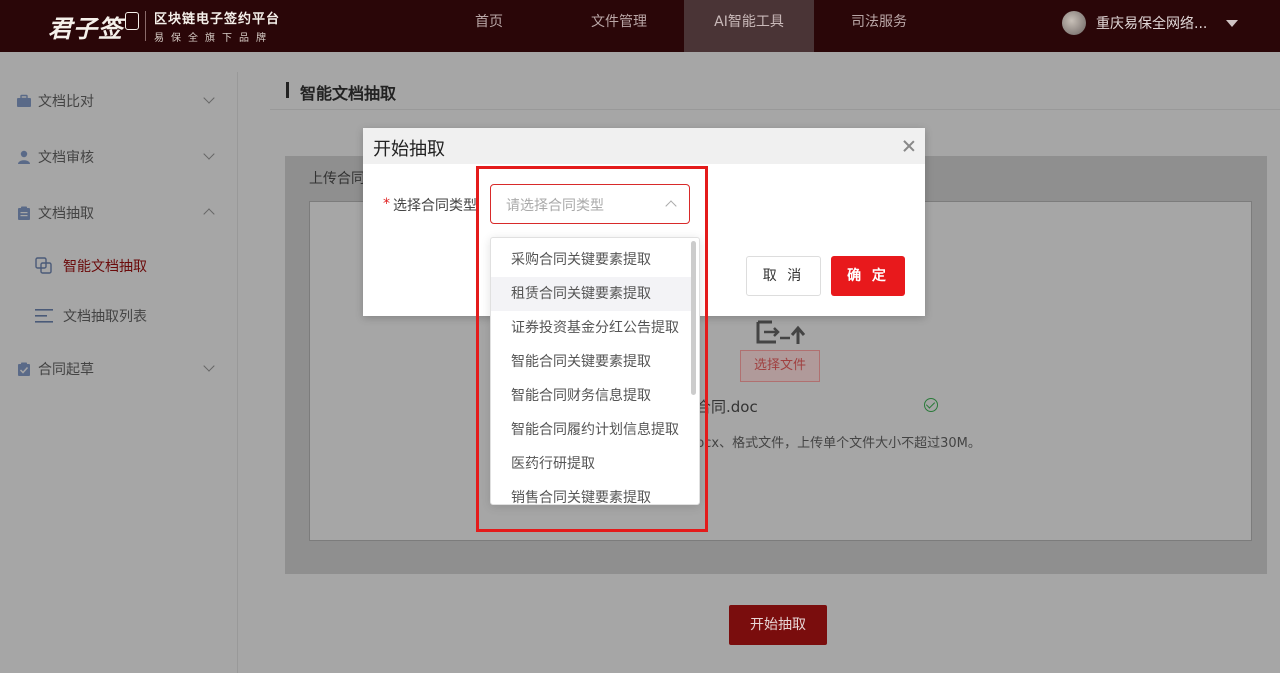 This screenshot has height=673, width=1280. I want to click on logo-divider, so click(145, 26).